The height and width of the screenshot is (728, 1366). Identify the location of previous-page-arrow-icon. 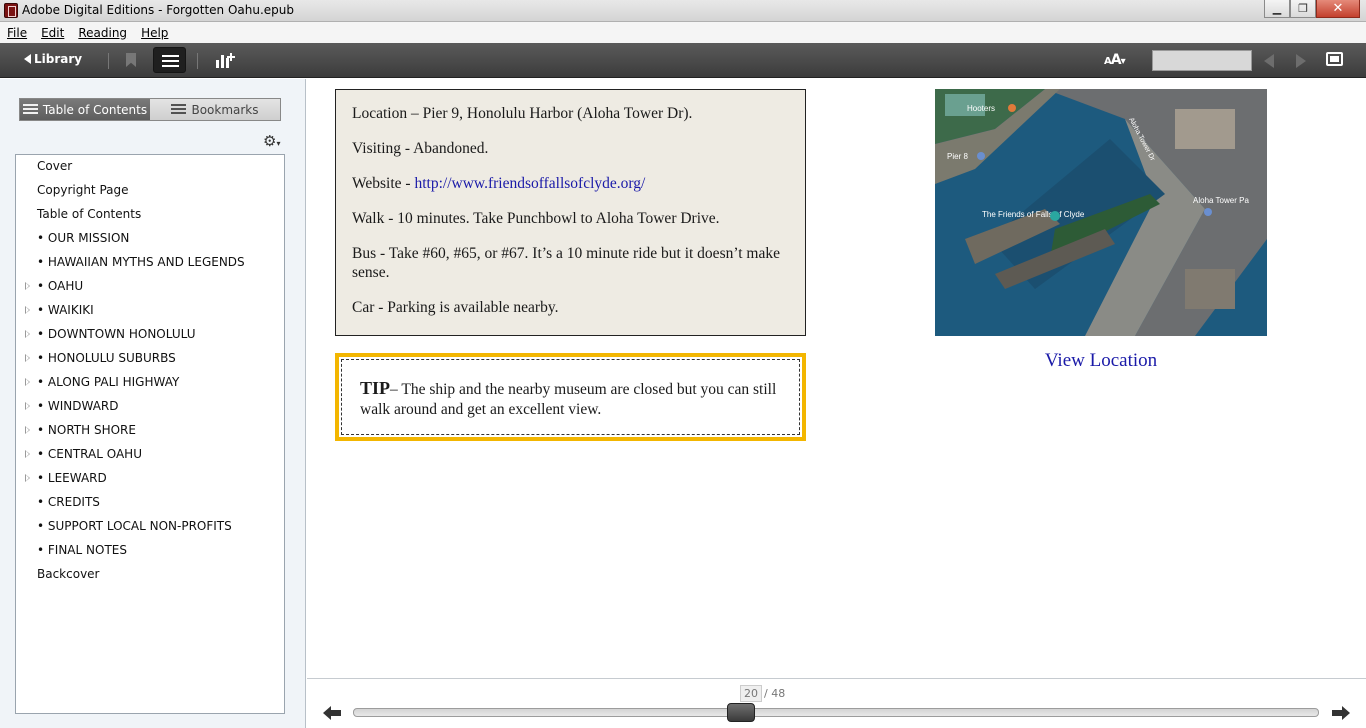
(332, 713).